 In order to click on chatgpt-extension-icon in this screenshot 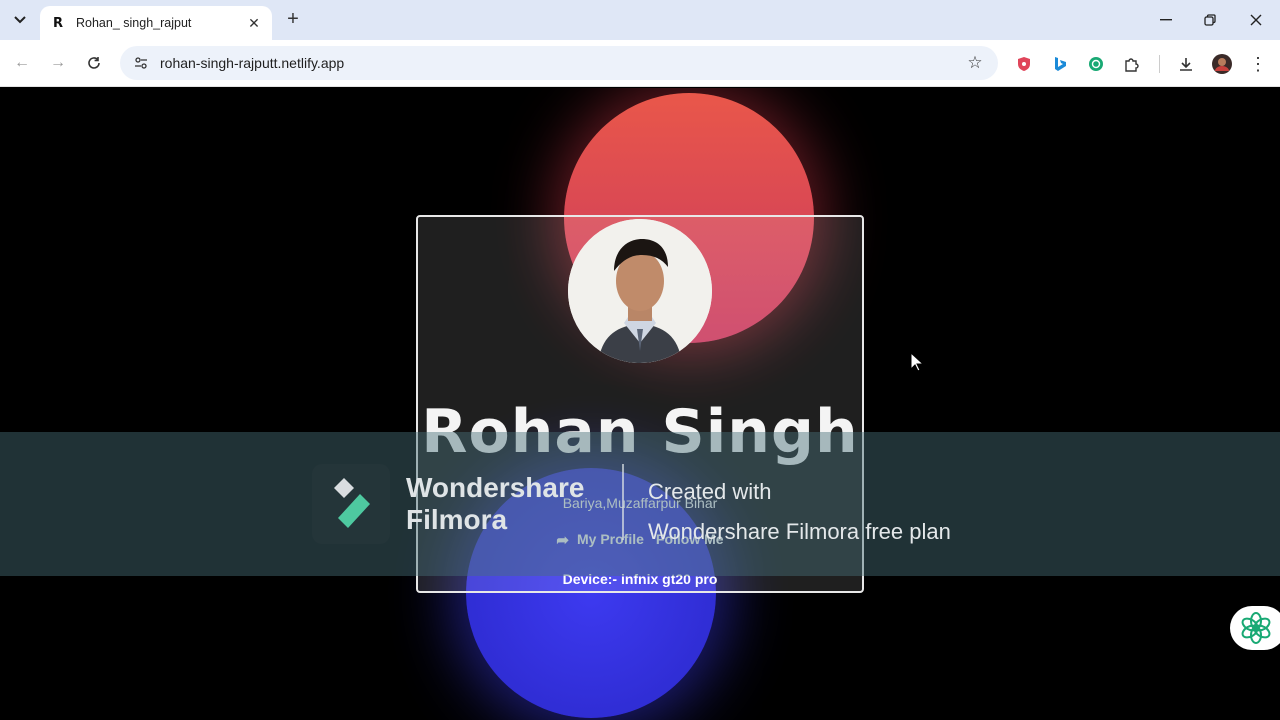, I will do `click(1096, 64)`.